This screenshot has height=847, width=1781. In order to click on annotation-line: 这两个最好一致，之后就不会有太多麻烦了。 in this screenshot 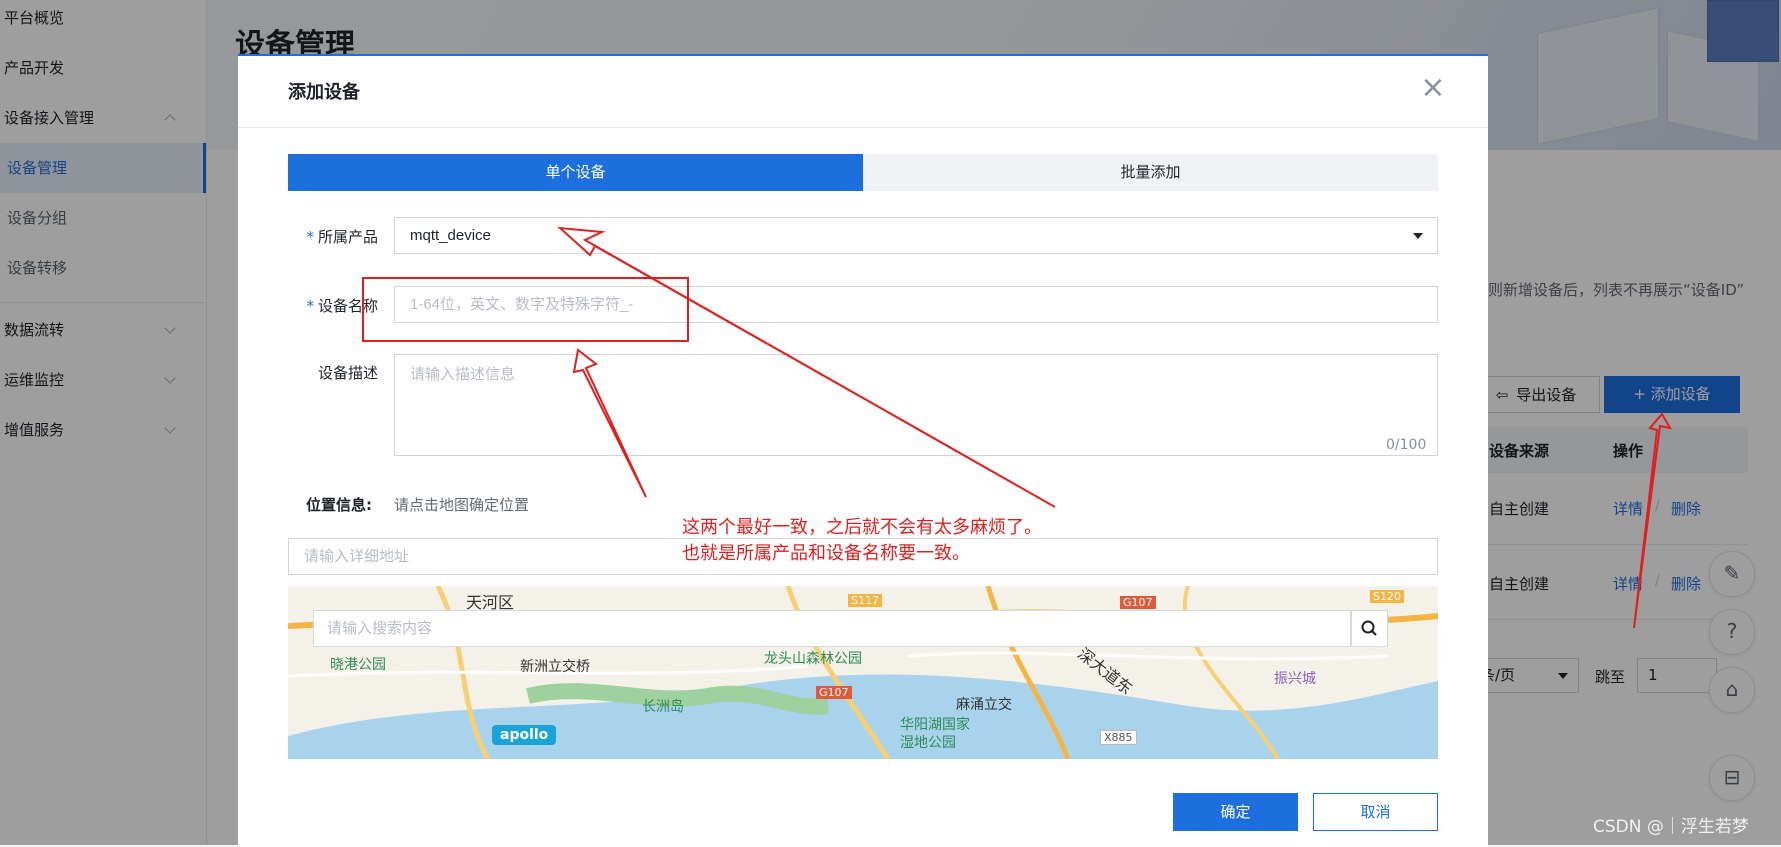, I will do `click(862, 527)`.